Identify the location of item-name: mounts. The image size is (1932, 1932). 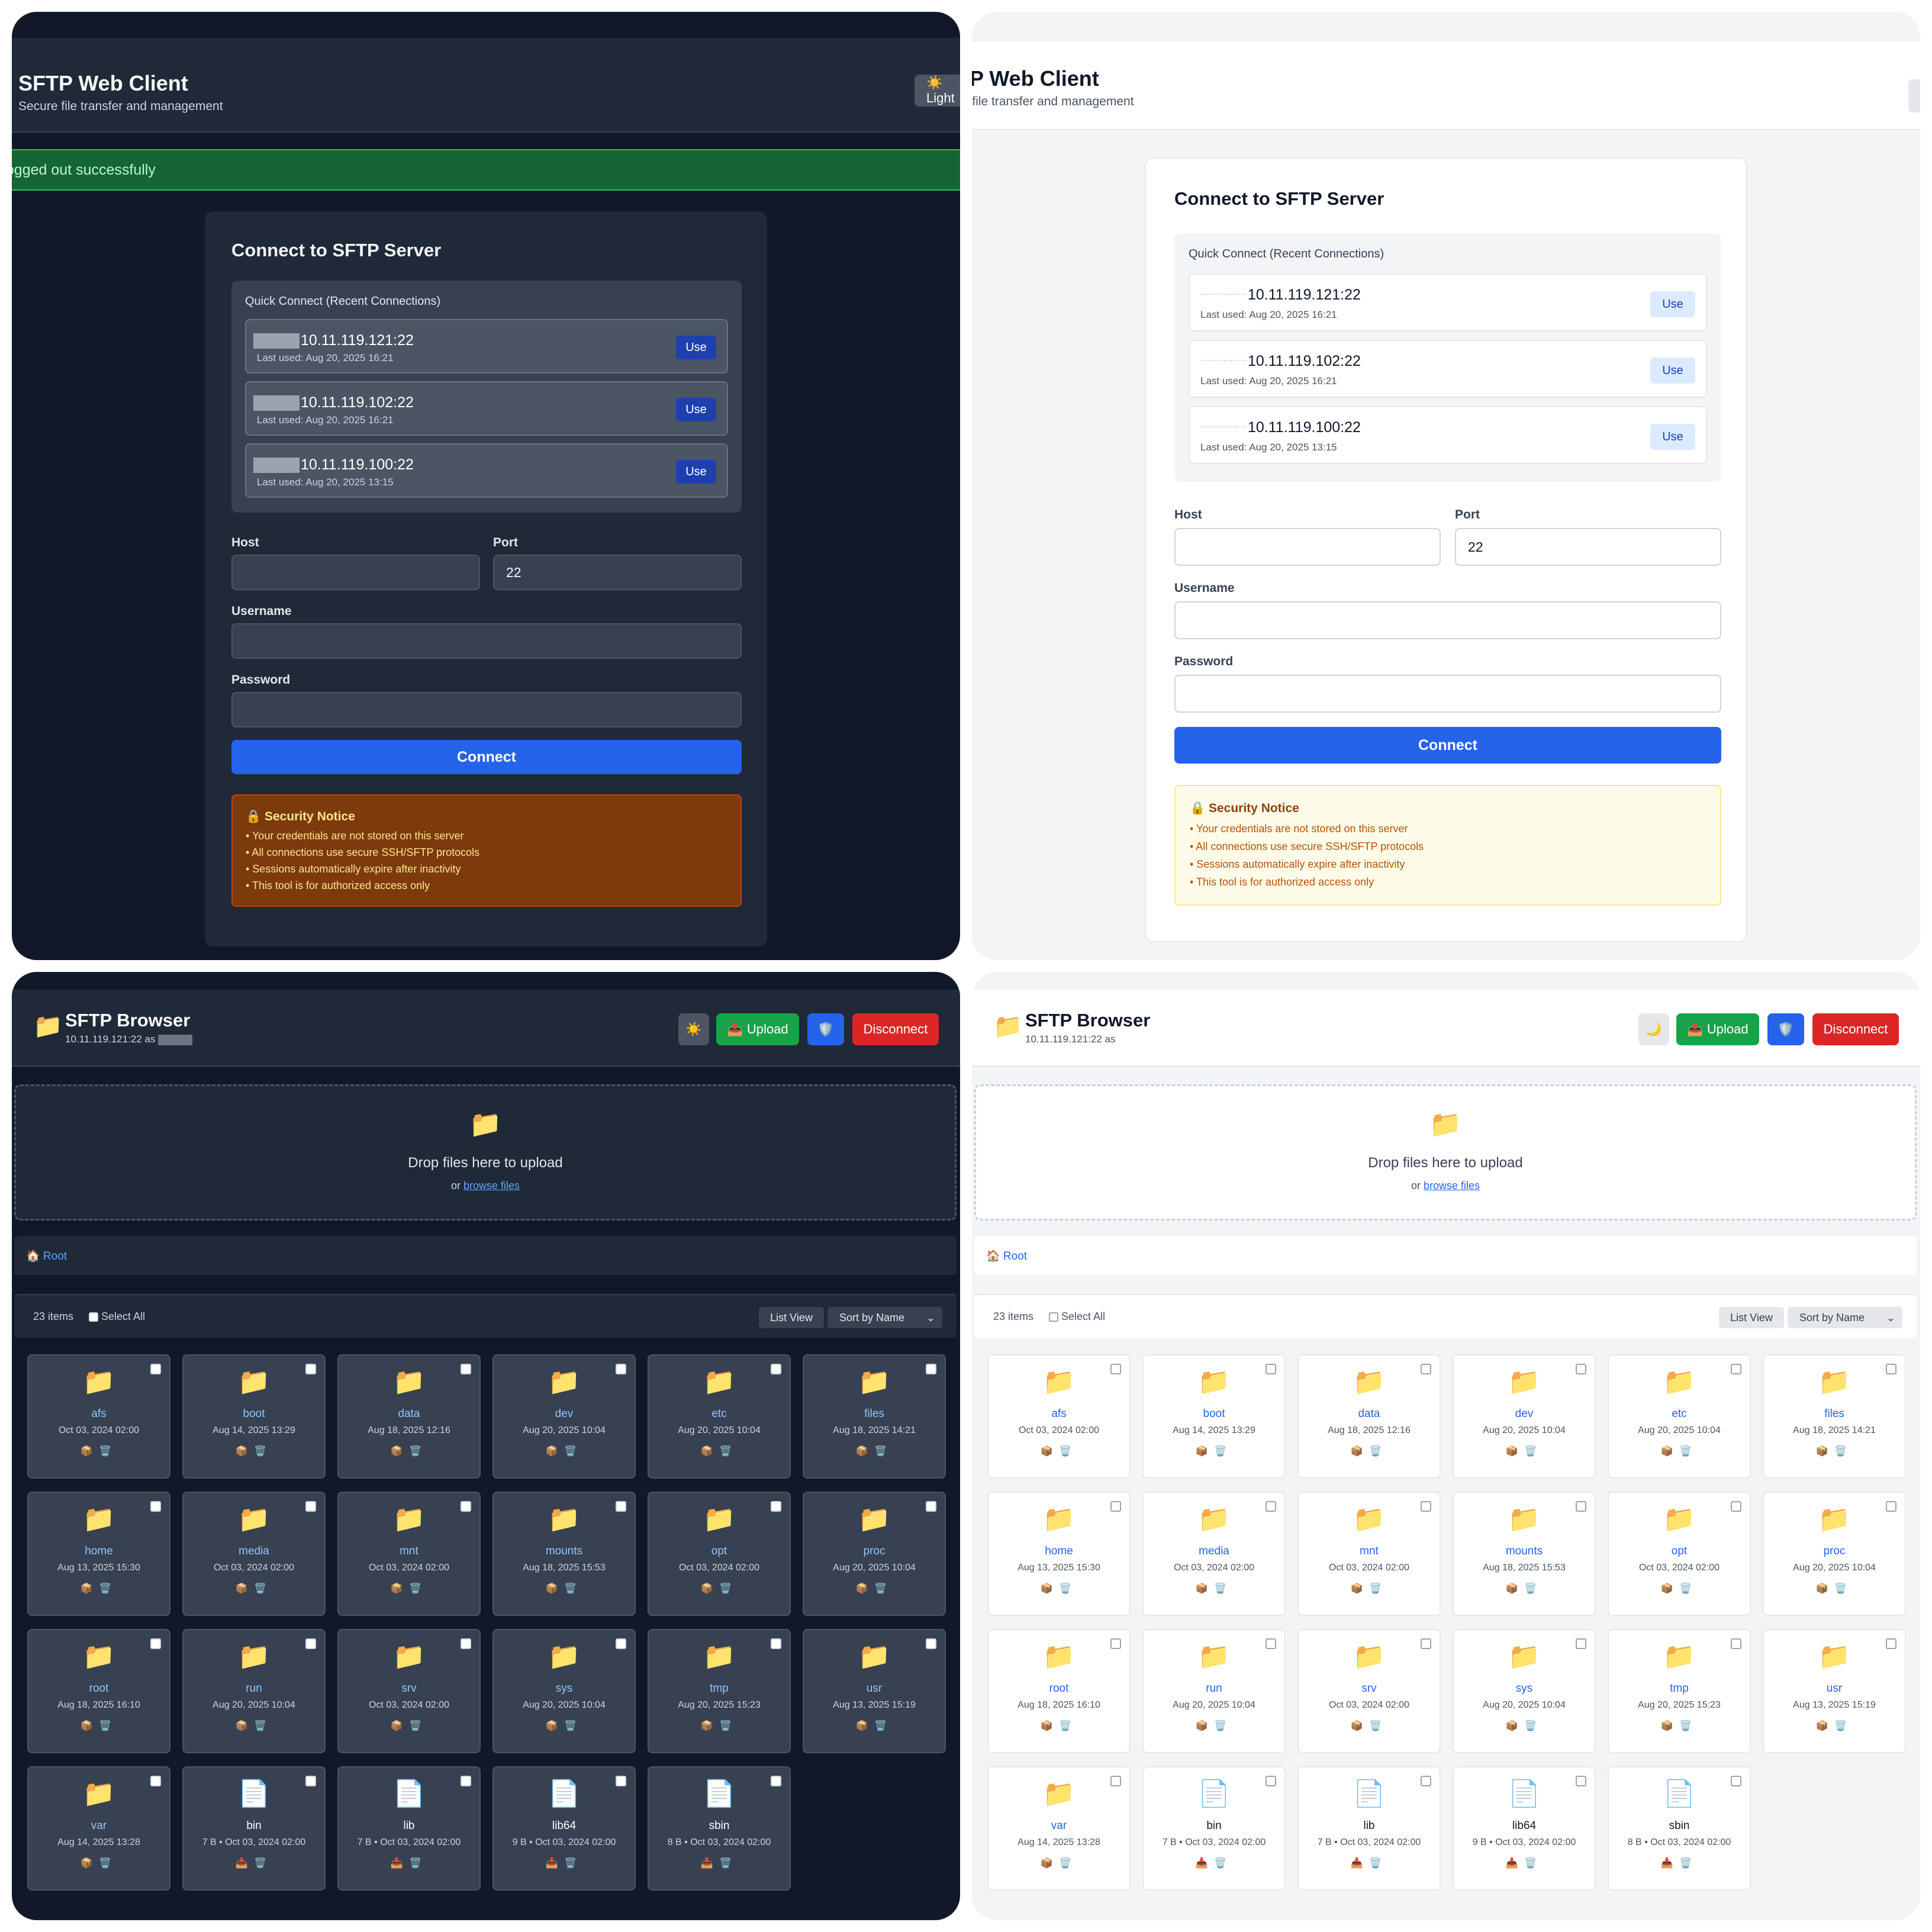
(564, 1551).